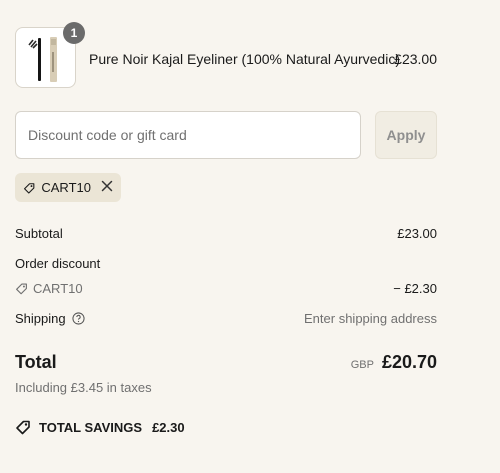 The width and height of the screenshot is (500, 473). I want to click on shipping-row: Shipping Enter shipping address, so click(226, 318).